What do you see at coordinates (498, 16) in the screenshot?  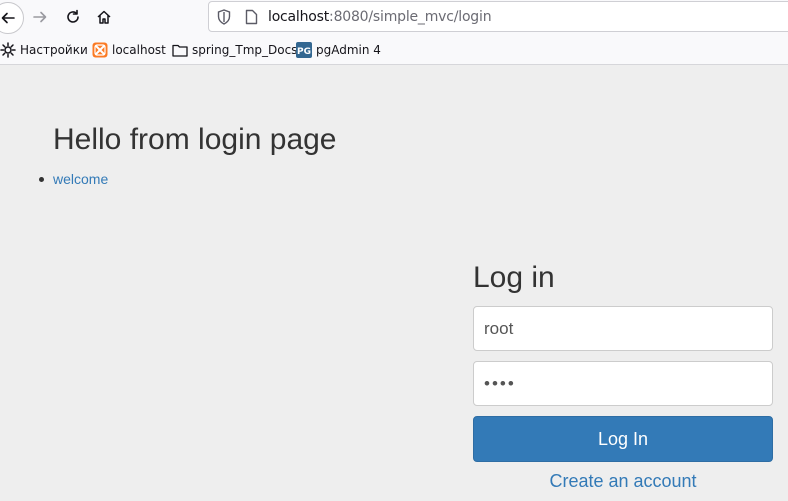 I see `address-bar: localhost:8080/simple_mvc/login` at bounding box center [498, 16].